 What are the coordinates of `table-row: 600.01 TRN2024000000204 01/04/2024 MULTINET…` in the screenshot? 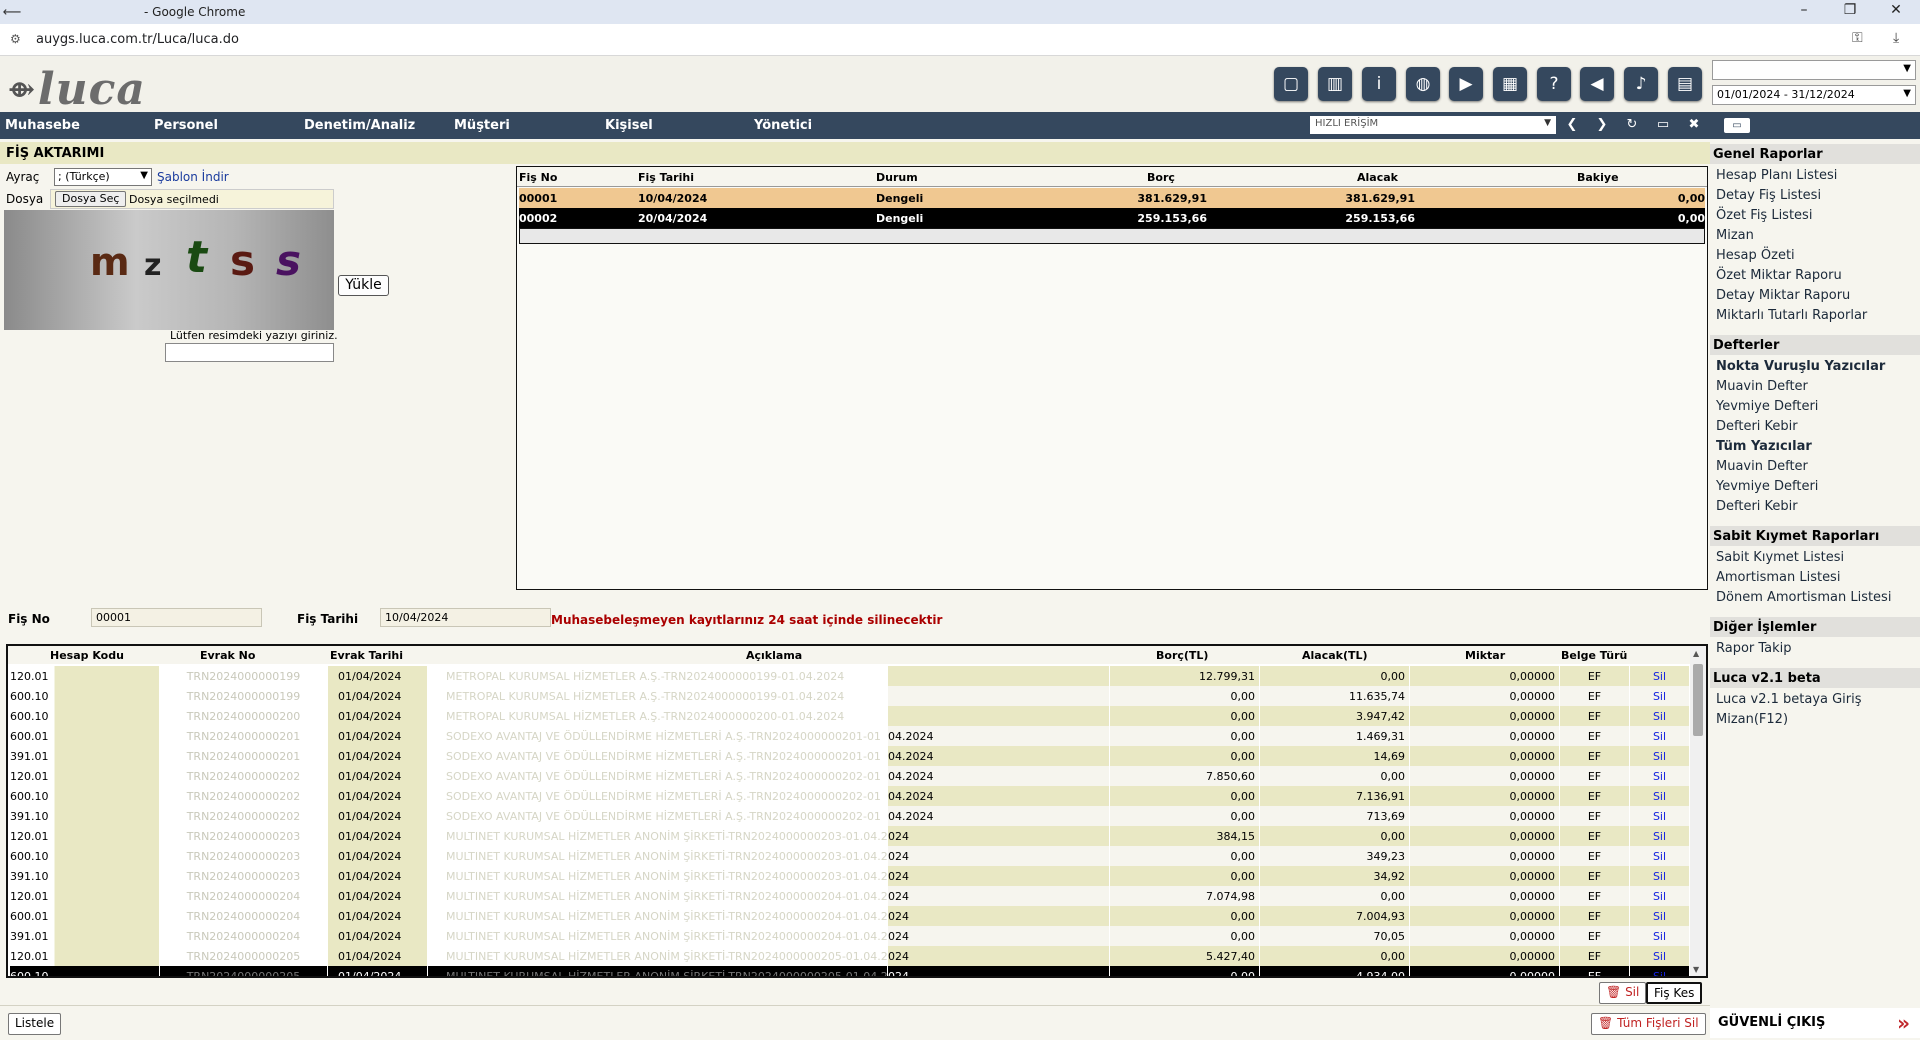 It's located at (849, 916).